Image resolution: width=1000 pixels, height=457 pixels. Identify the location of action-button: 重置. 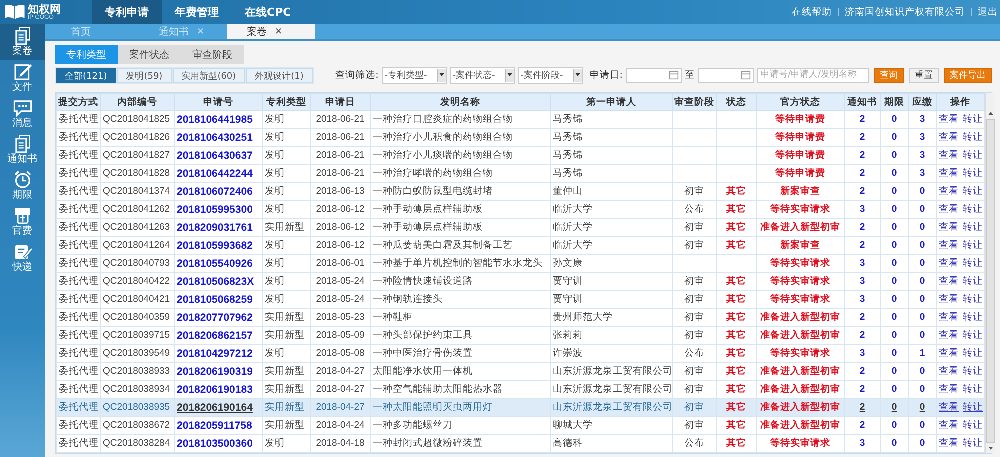
(924, 75).